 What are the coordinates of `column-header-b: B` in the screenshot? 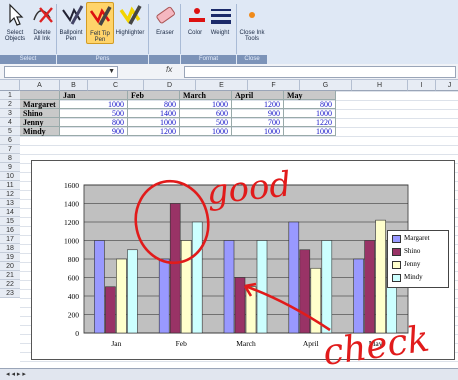 It's located at (74, 85).